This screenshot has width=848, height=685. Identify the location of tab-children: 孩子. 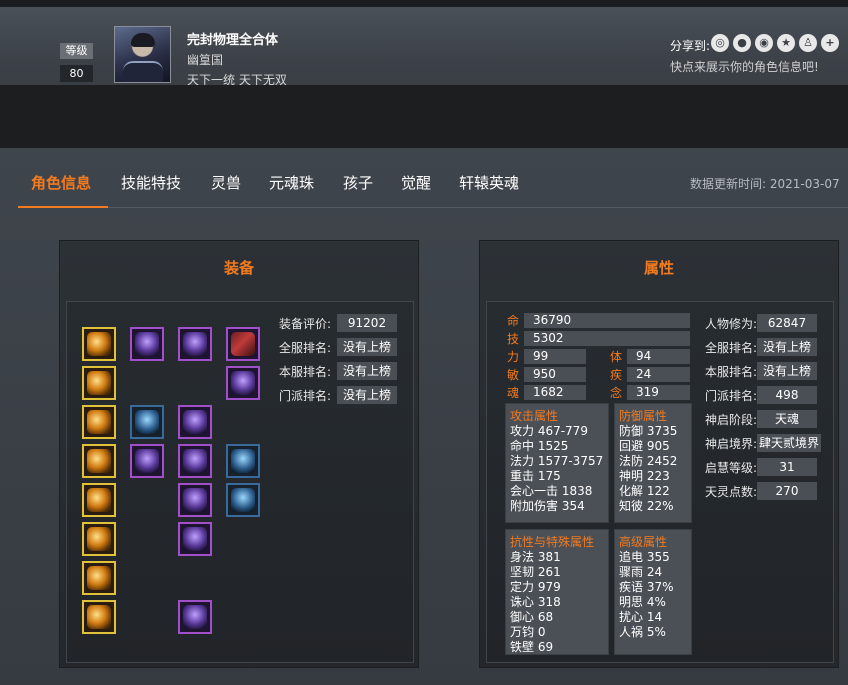
(358, 182).